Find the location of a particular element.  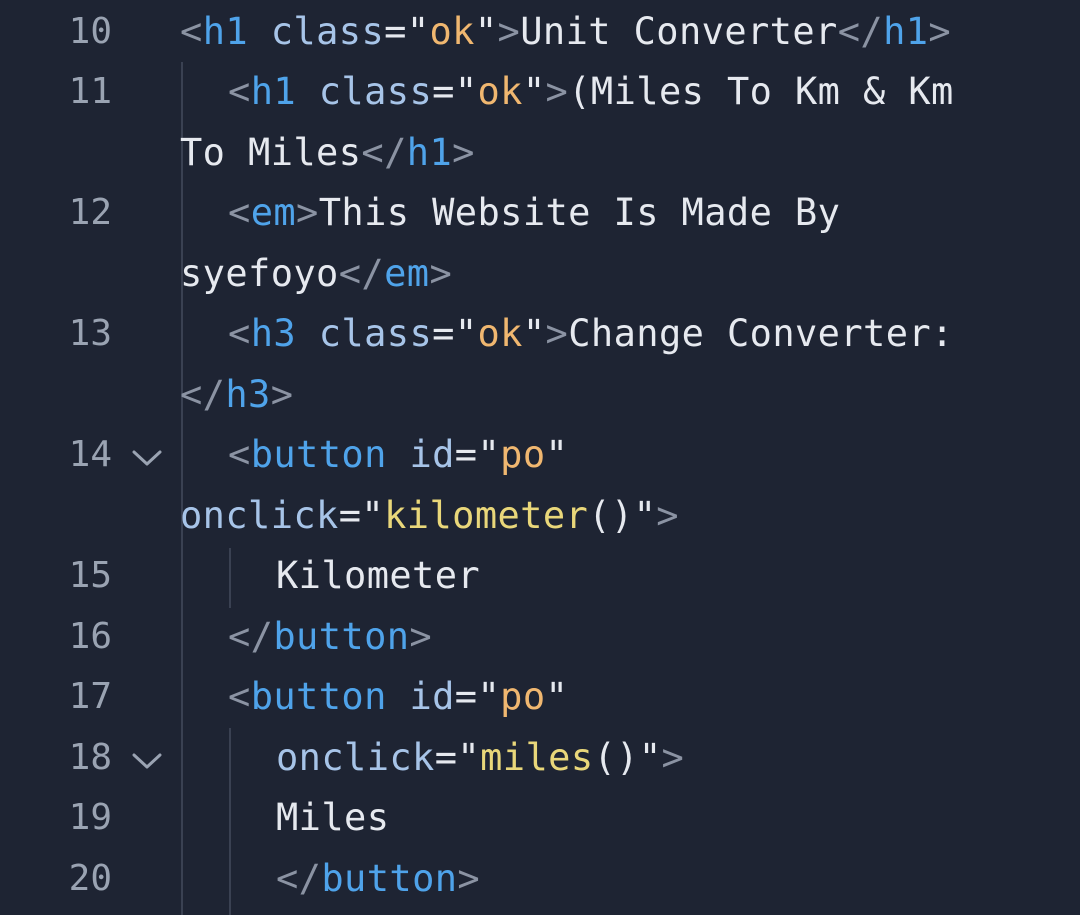

text-content: Kilometer is located at coordinates (378, 575).